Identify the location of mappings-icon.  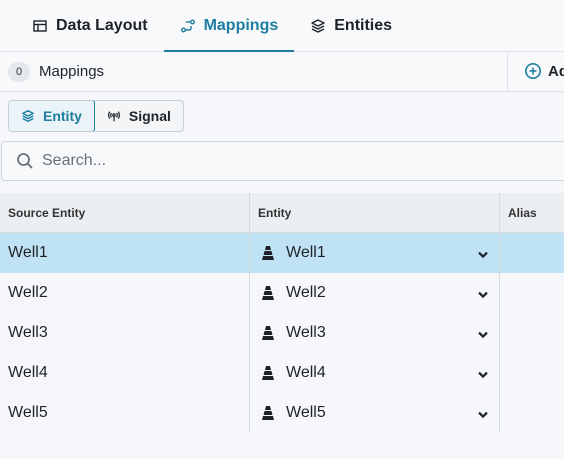
(187, 25).